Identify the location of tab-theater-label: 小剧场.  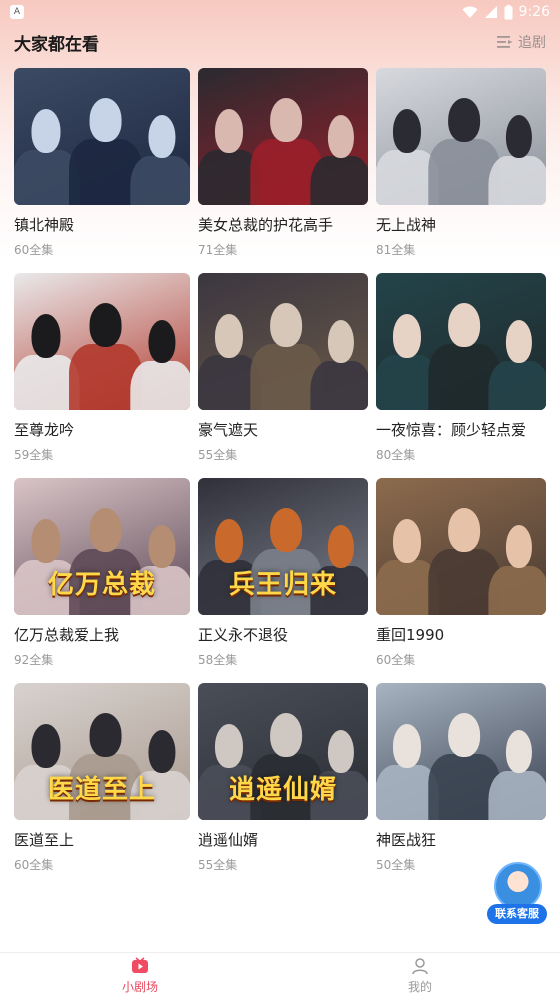
(139, 986).